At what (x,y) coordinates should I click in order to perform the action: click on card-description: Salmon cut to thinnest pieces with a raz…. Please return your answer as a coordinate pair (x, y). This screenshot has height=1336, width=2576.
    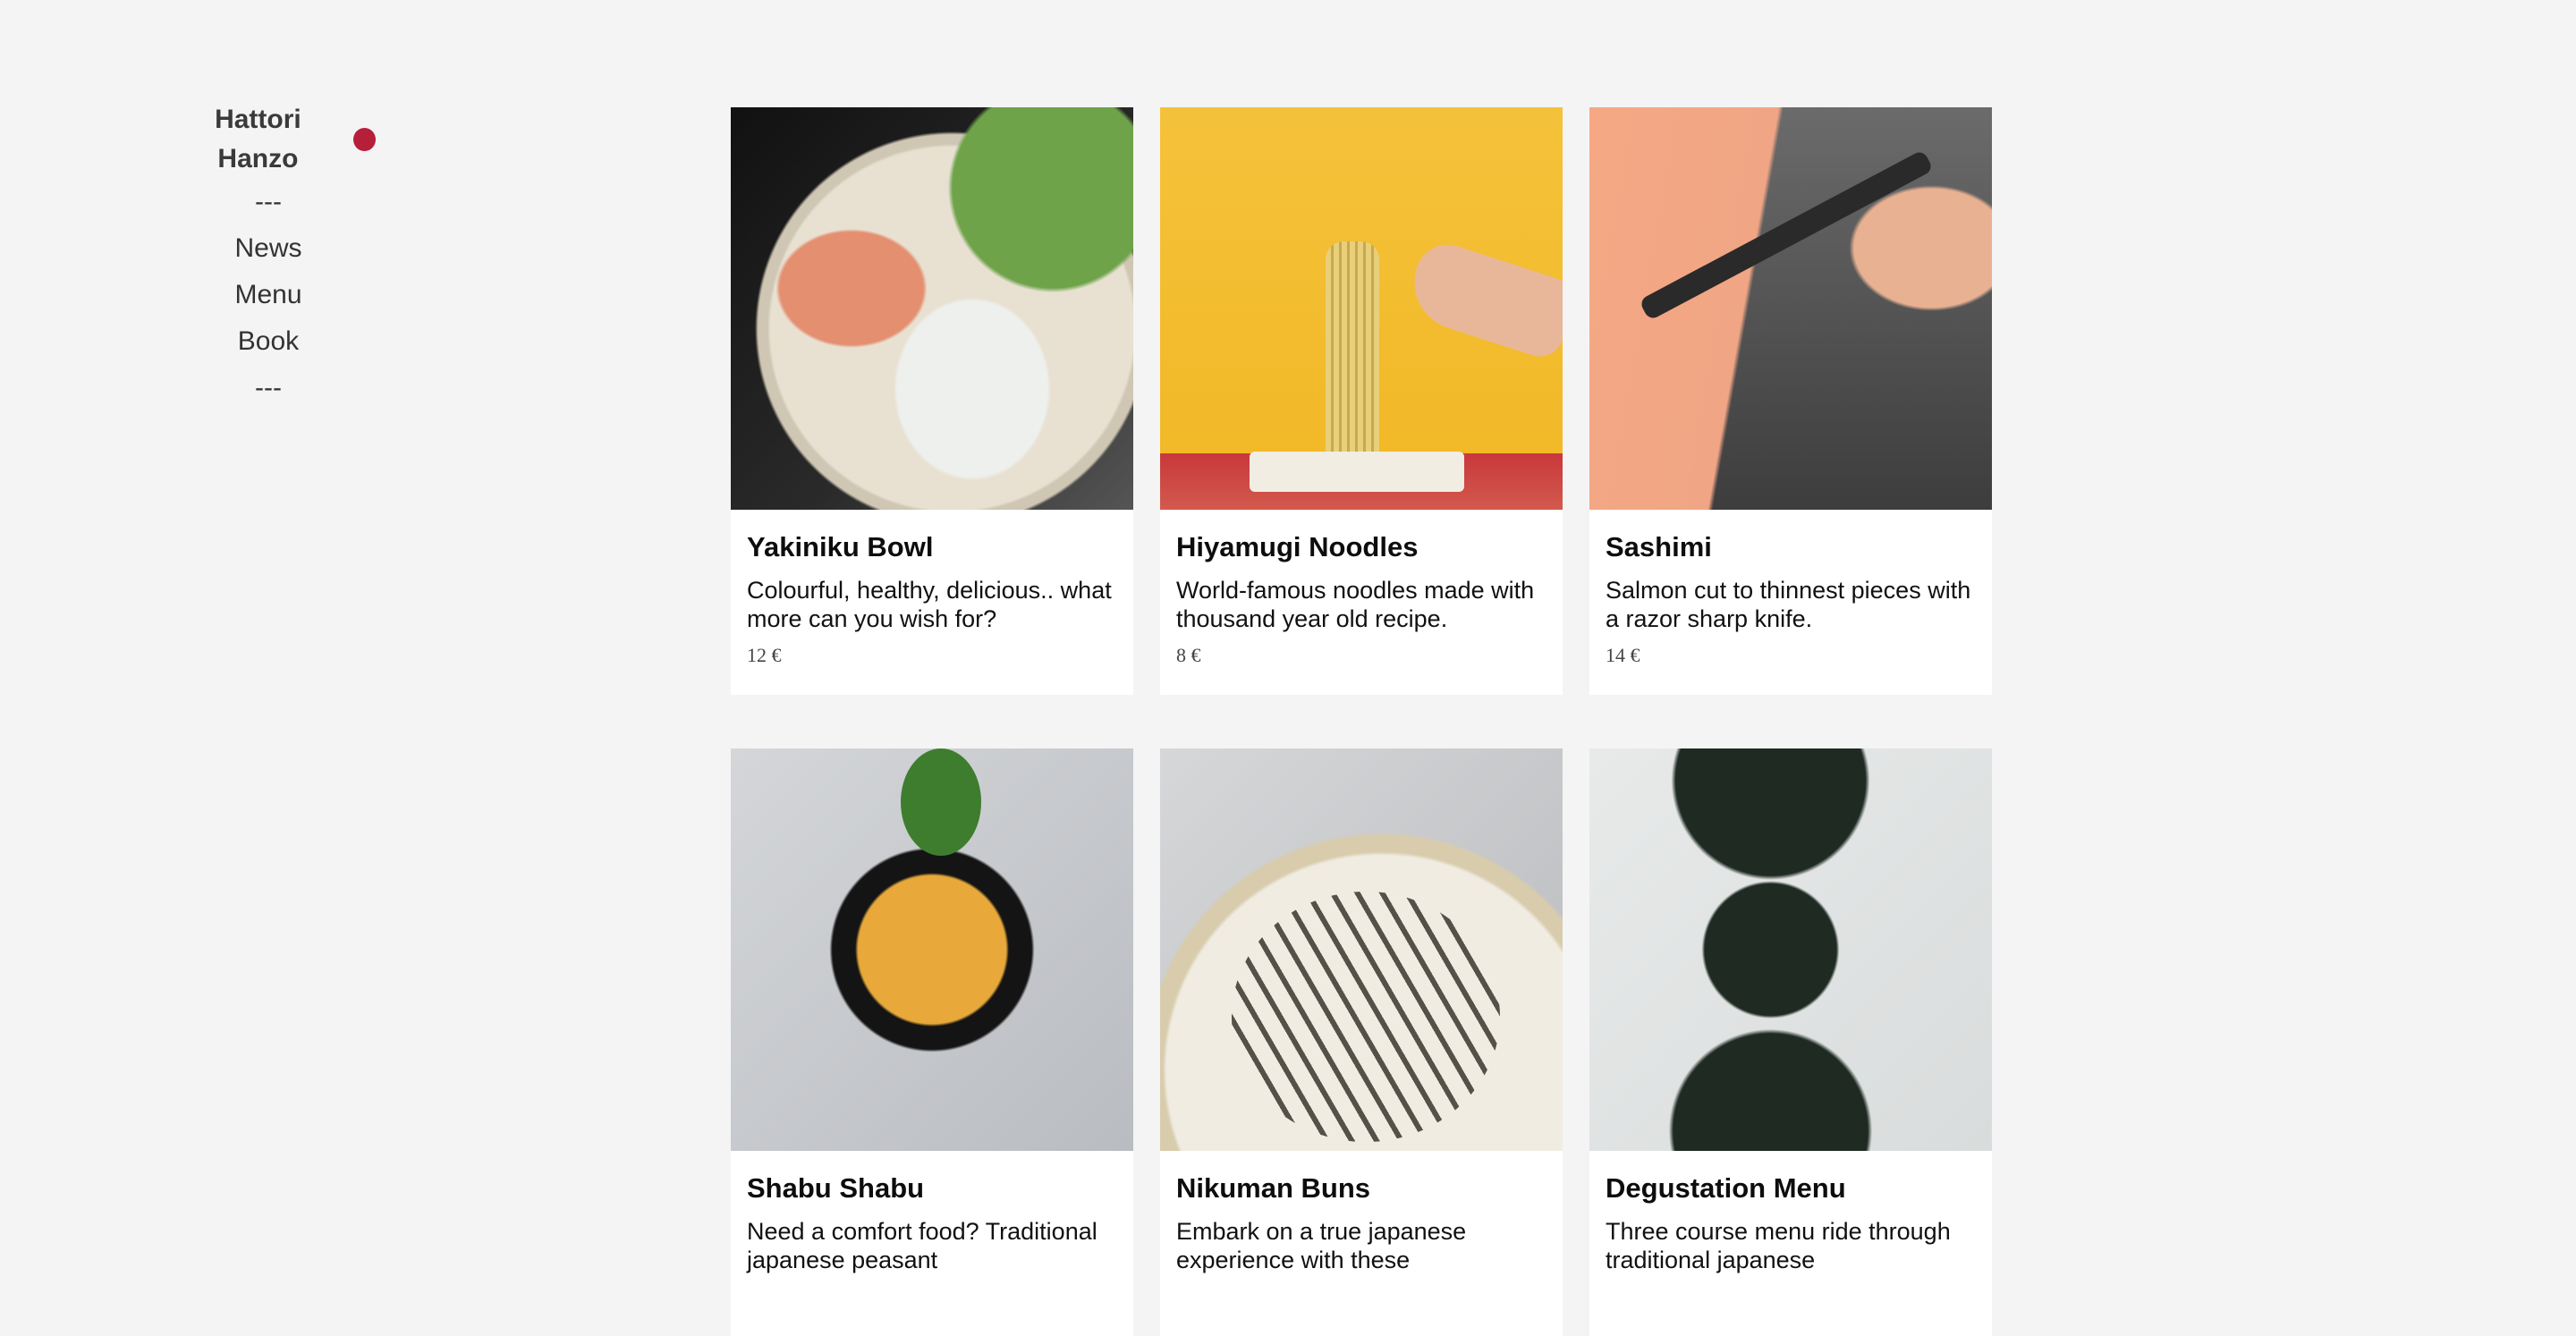
    Looking at the image, I should click on (1788, 605).